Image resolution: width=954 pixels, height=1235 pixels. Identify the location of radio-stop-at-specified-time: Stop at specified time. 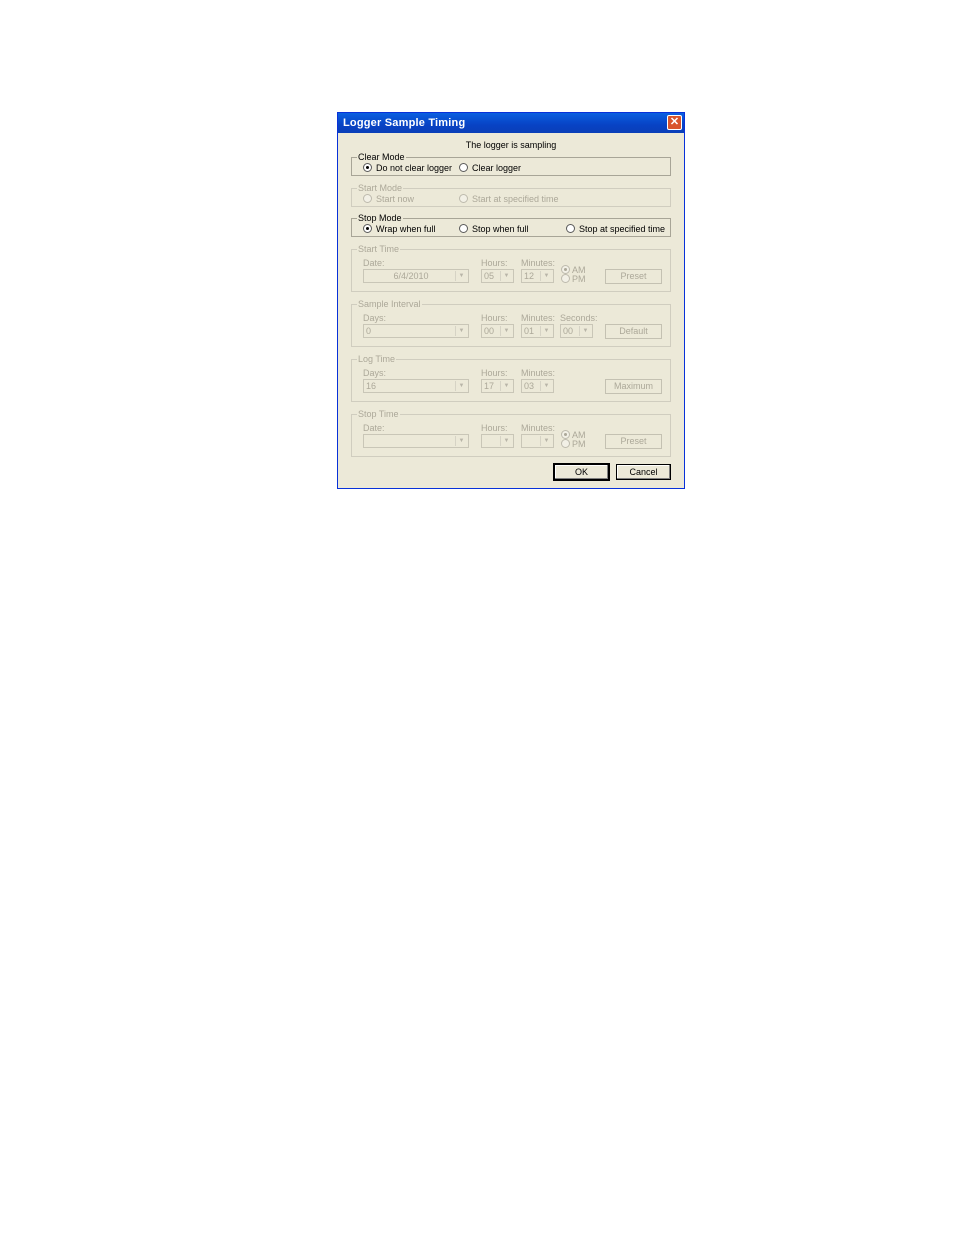
(615, 229).